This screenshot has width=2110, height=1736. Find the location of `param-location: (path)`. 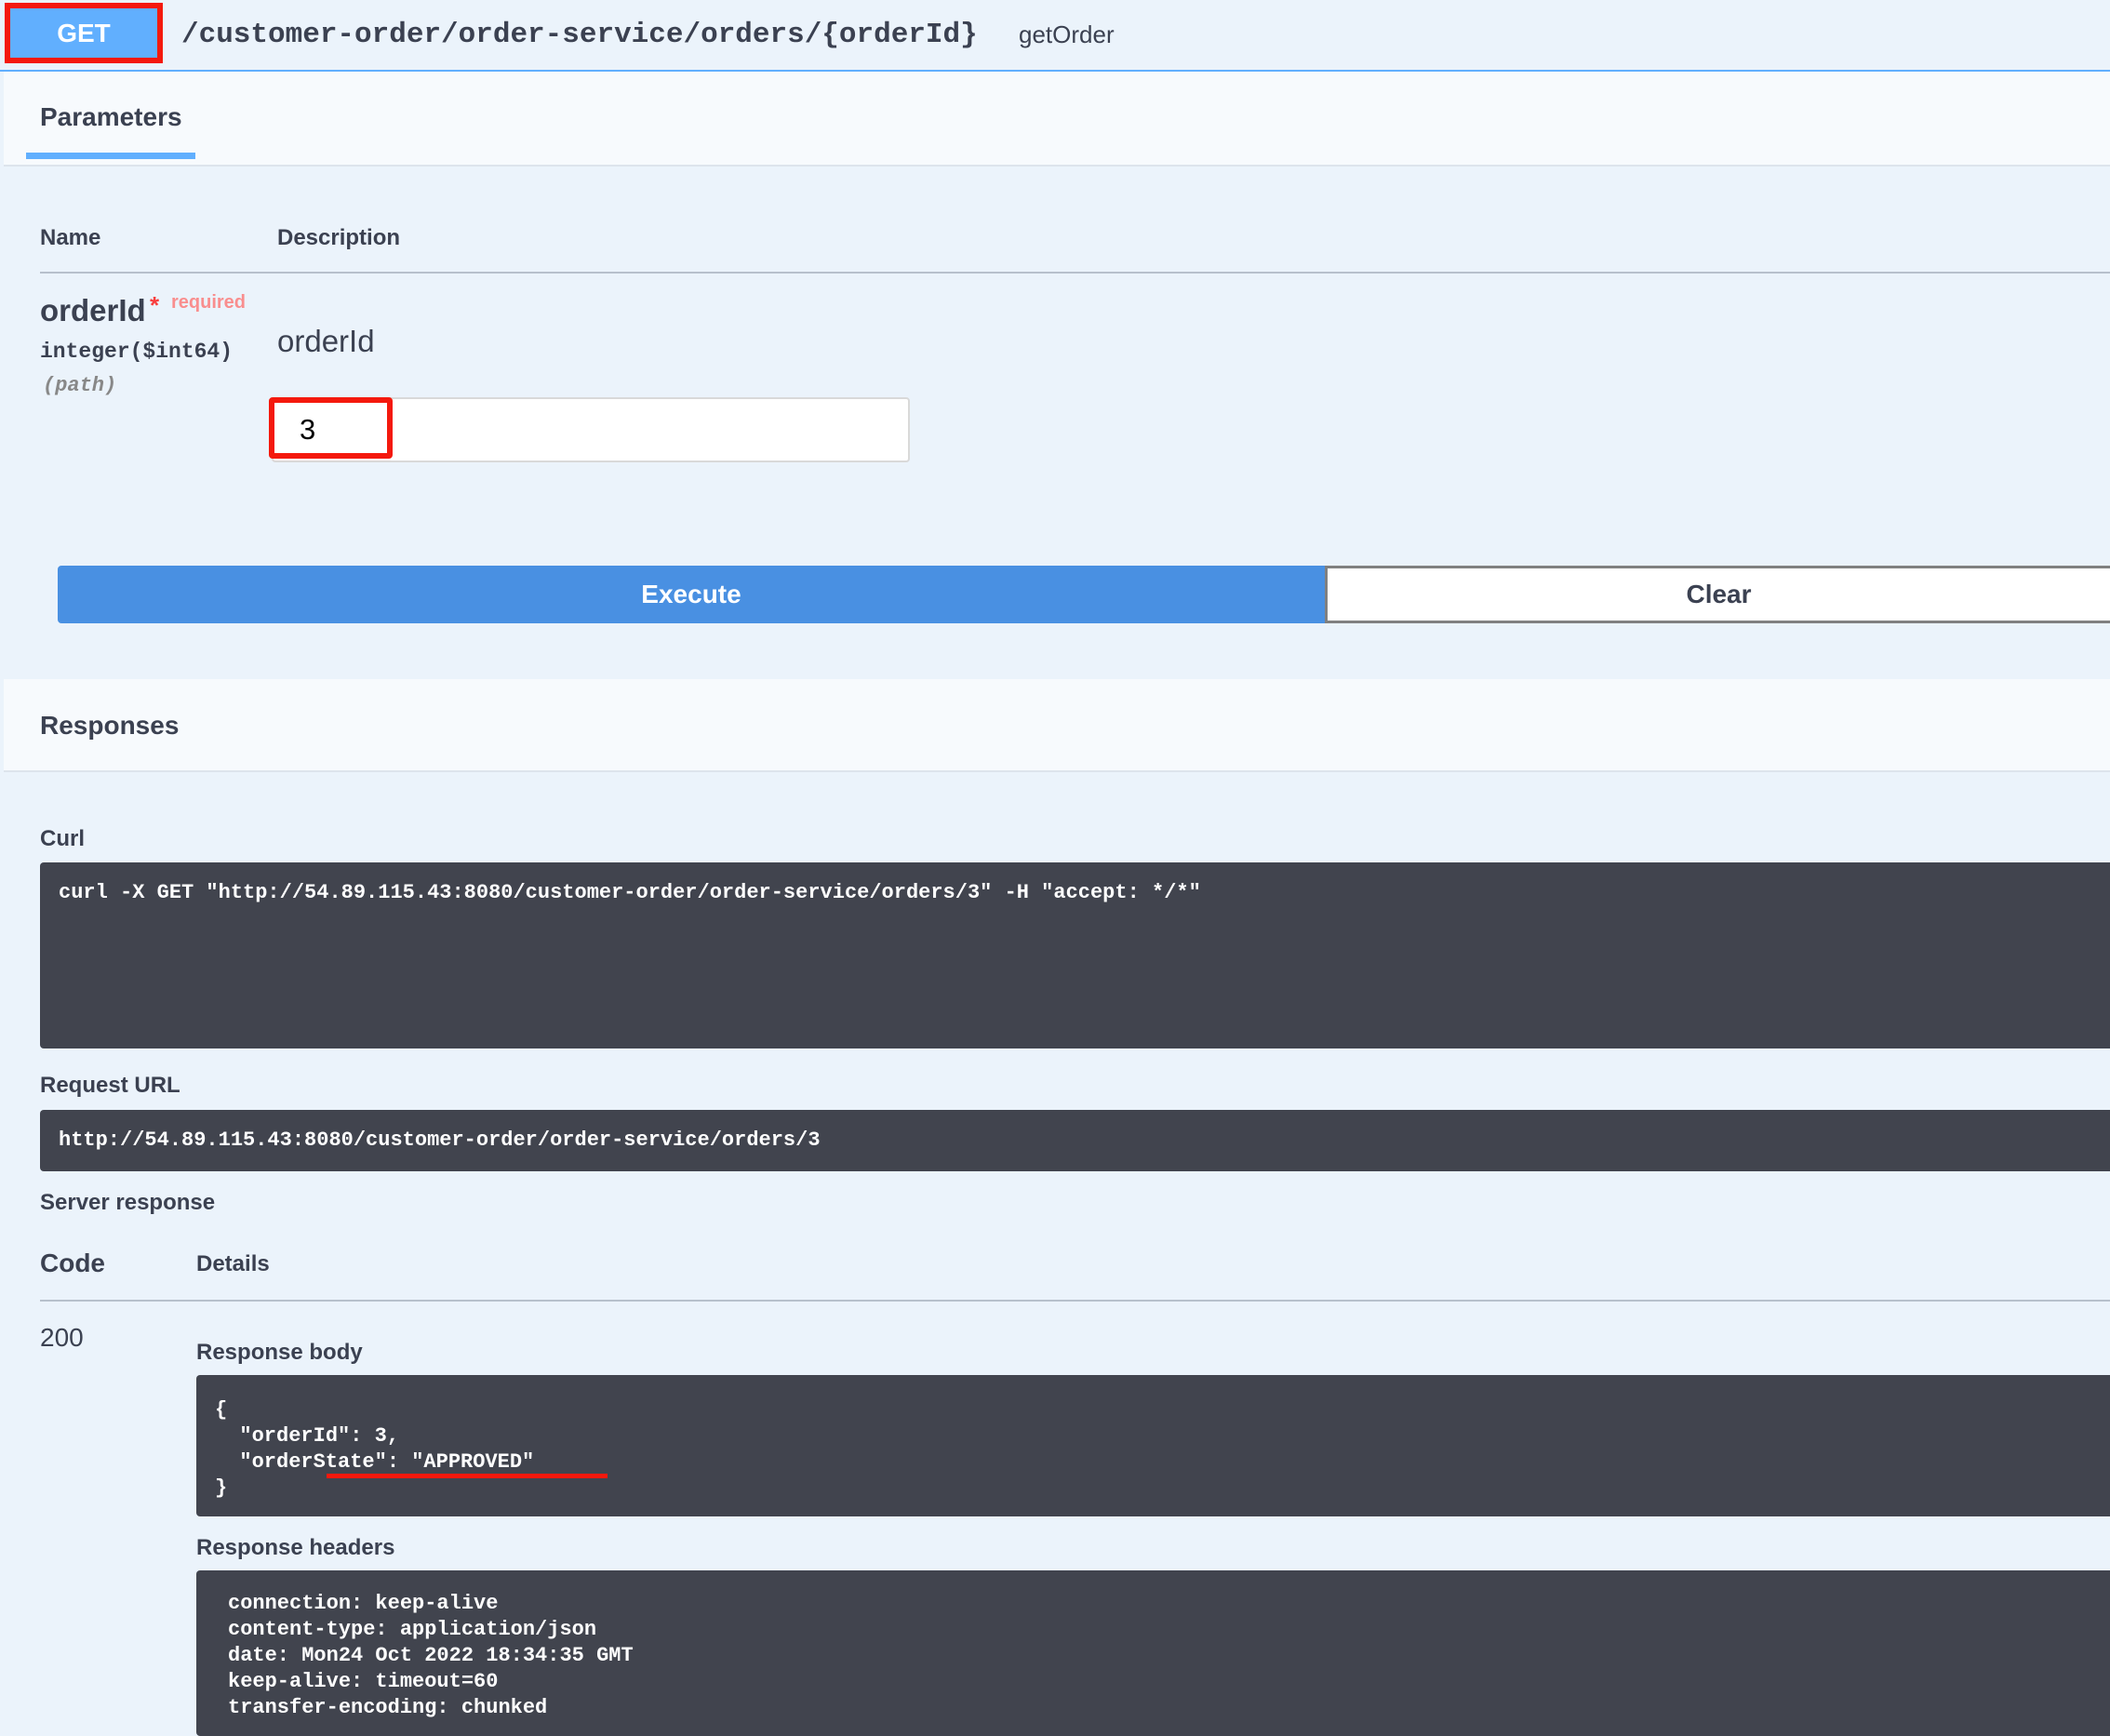

param-location: (path) is located at coordinates (80, 385).